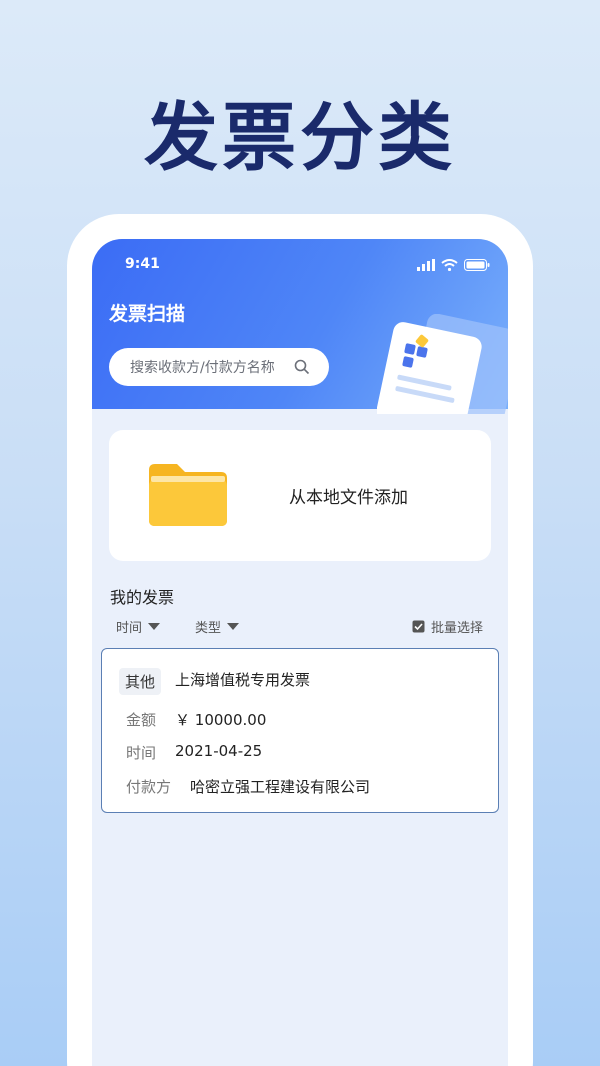 The width and height of the screenshot is (600, 1066). Describe the element at coordinates (449, 265) in the screenshot. I see `wifi-icon` at that location.